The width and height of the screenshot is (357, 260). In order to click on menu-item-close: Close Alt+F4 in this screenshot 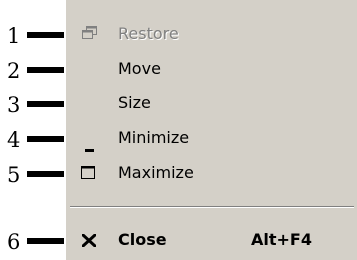, I will do `click(211, 240)`.